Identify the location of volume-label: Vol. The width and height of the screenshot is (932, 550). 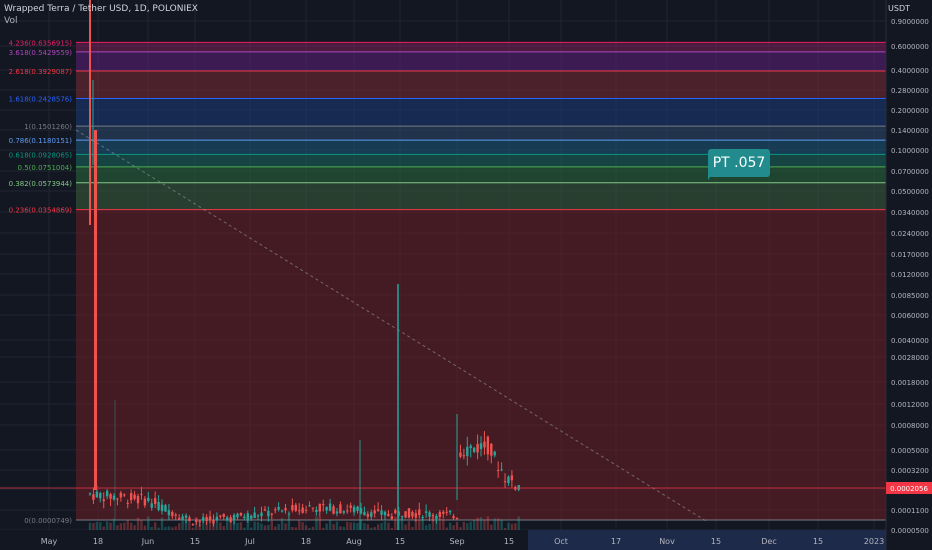
(11, 21).